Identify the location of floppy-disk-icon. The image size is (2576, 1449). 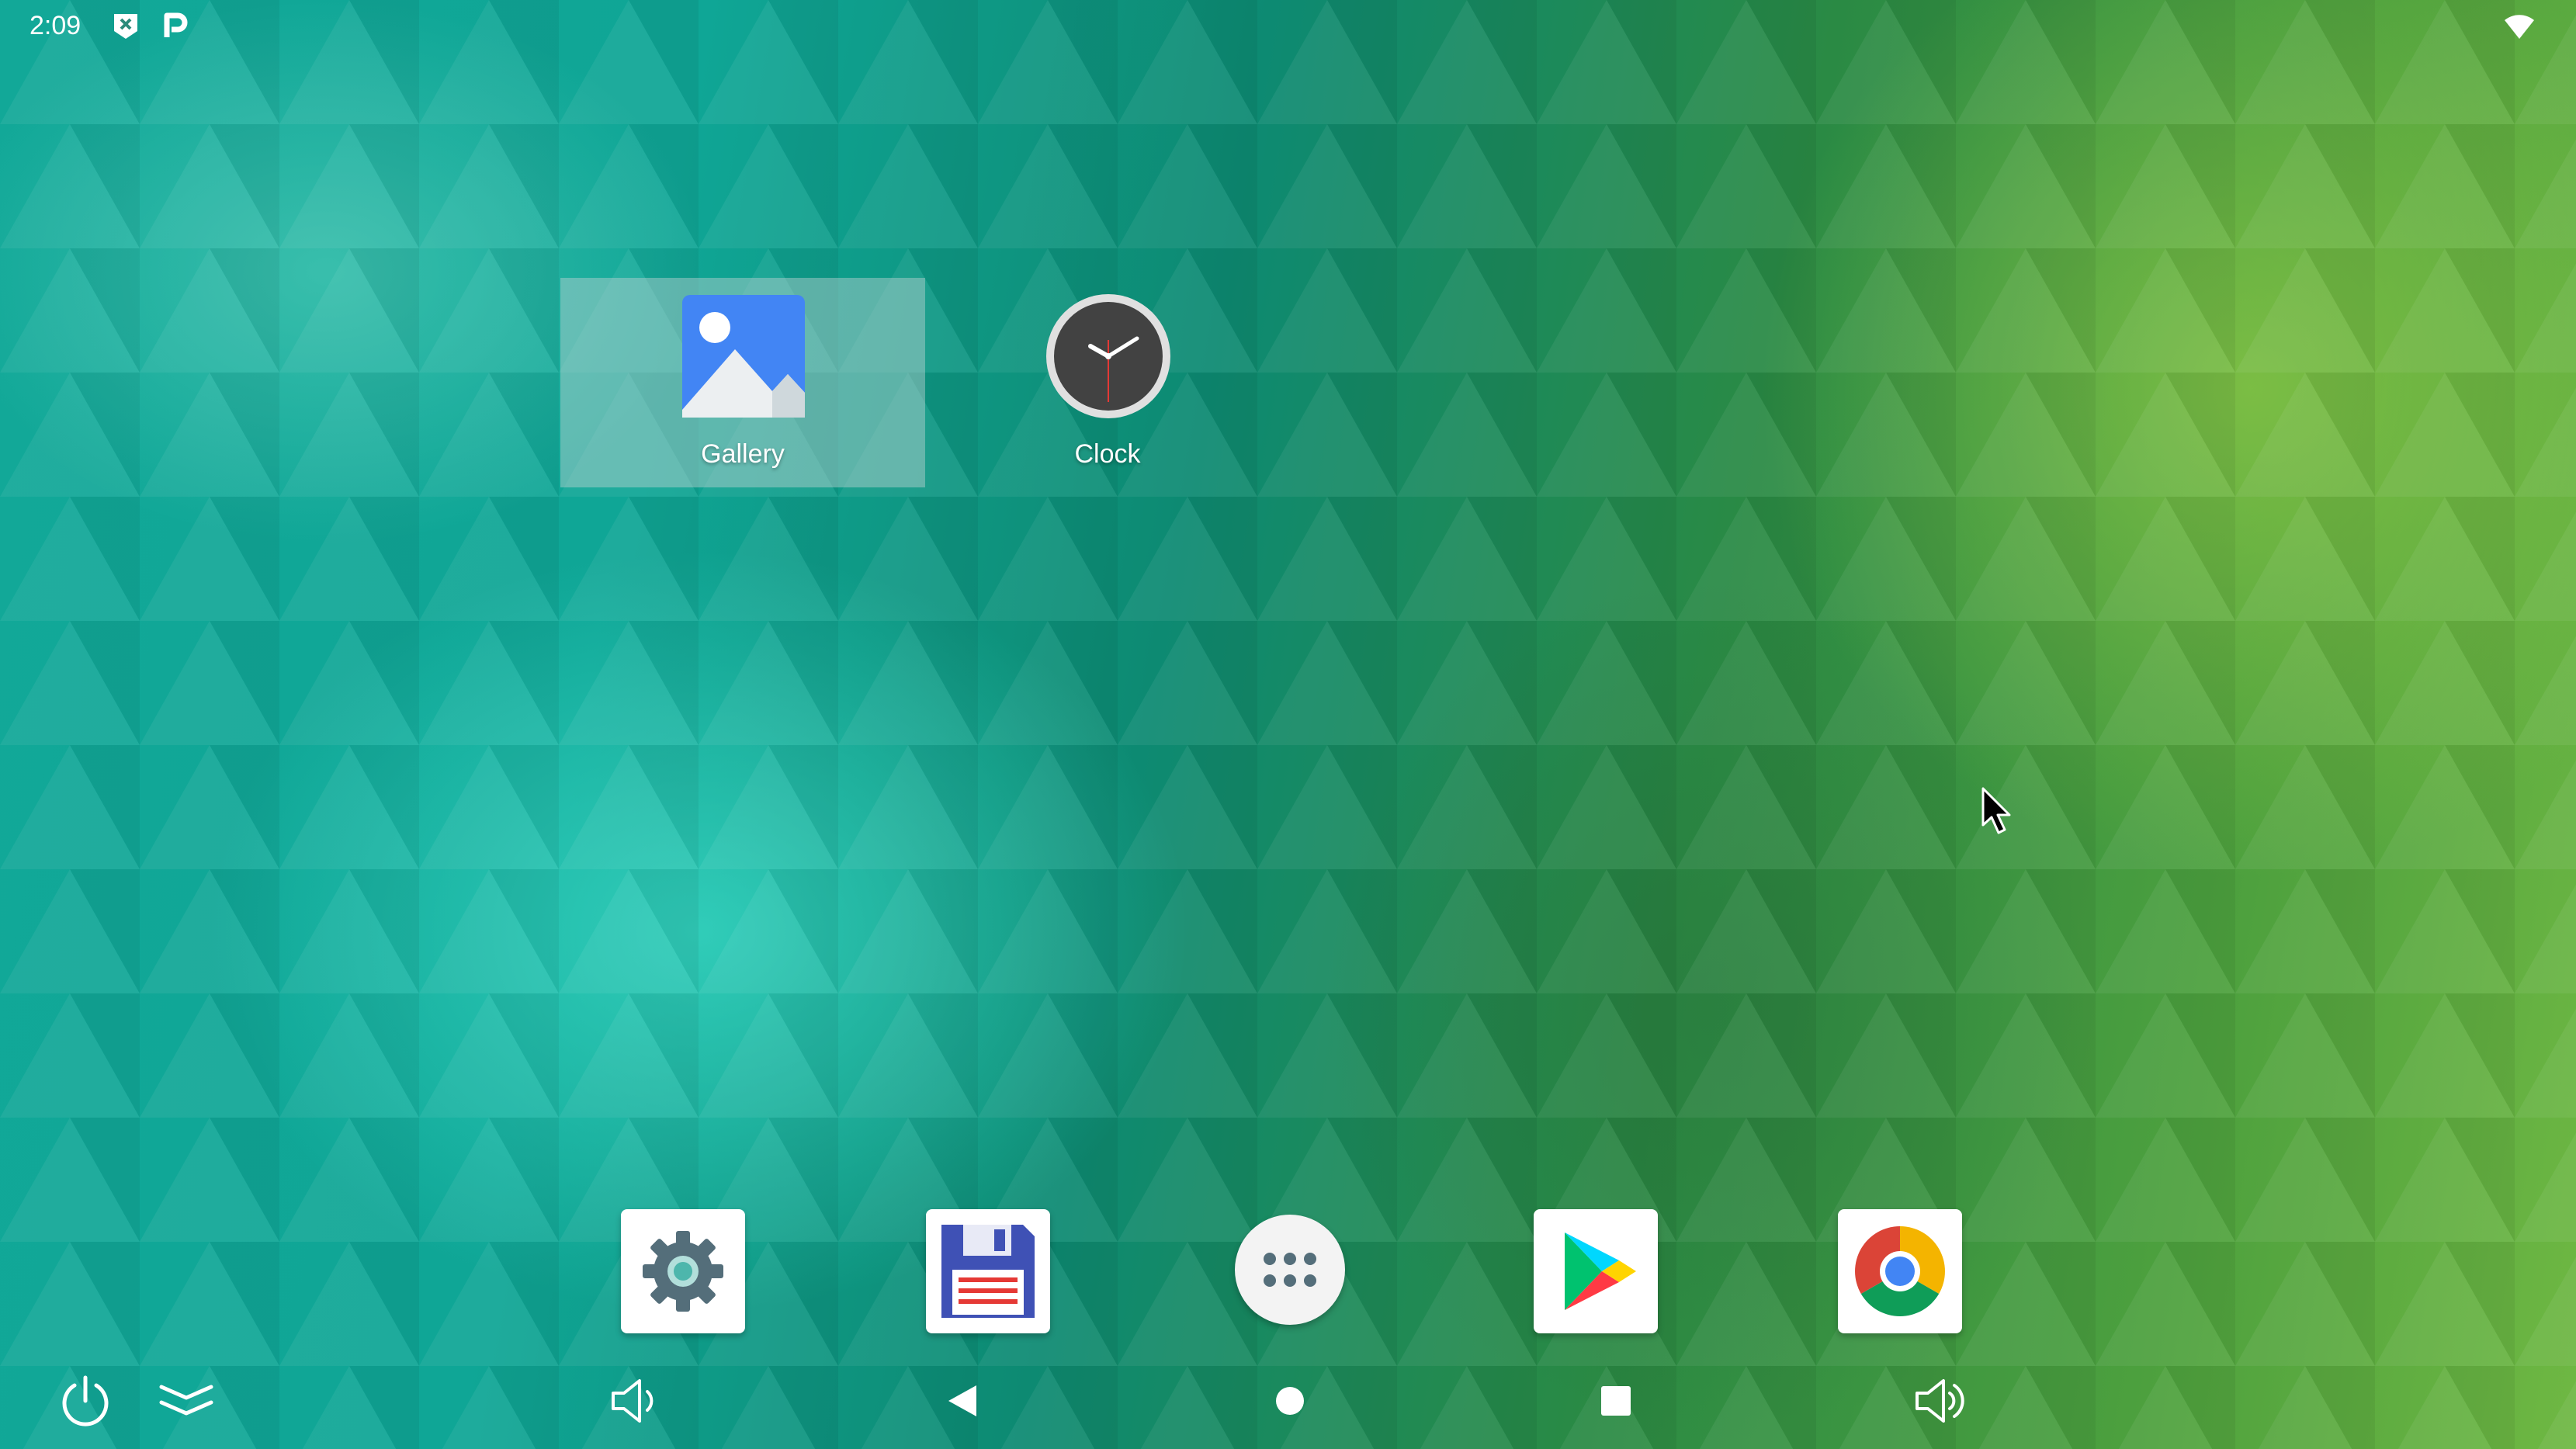
(988, 1272).